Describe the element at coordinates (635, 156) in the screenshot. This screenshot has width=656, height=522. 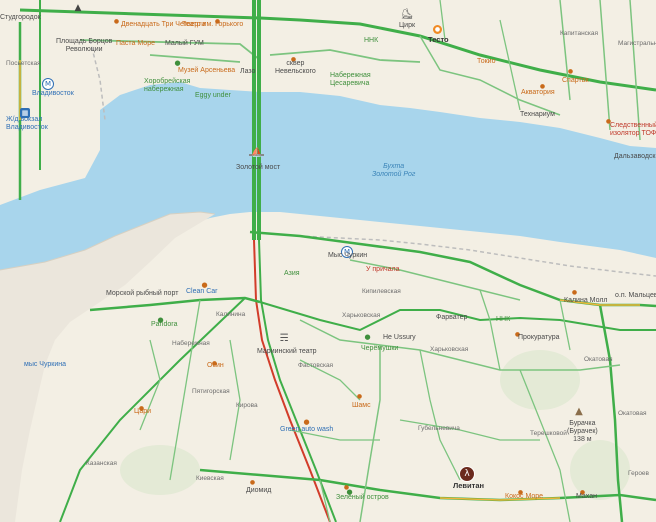
I see `dalzavodskaya-label: Дальзаводская` at that location.